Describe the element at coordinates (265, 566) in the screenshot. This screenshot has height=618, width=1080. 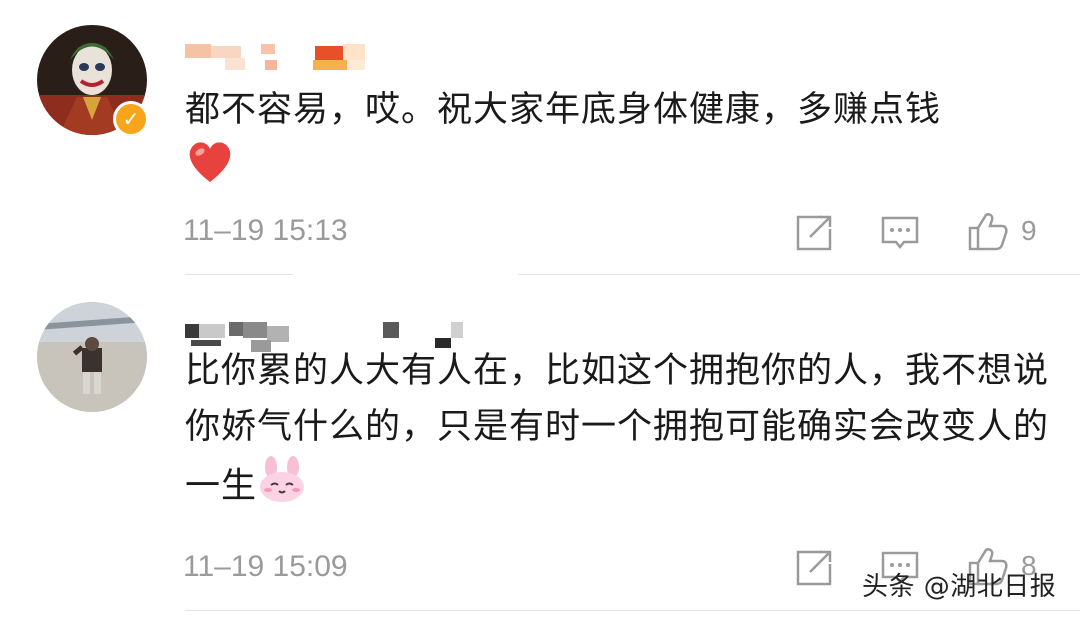
I see `comment-time: 11–19 15:09` at that location.